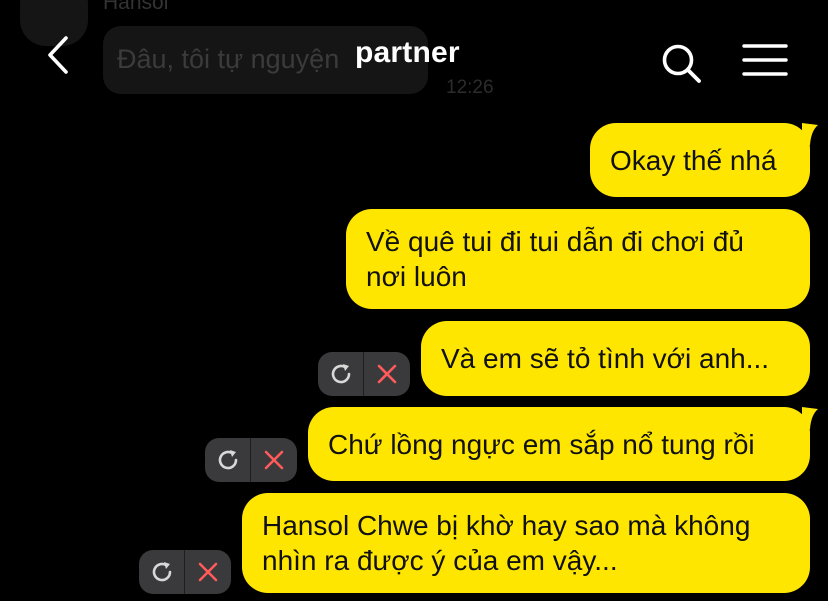 The image size is (828, 601). I want to click on chevron-left-icon, so click(58, 55).